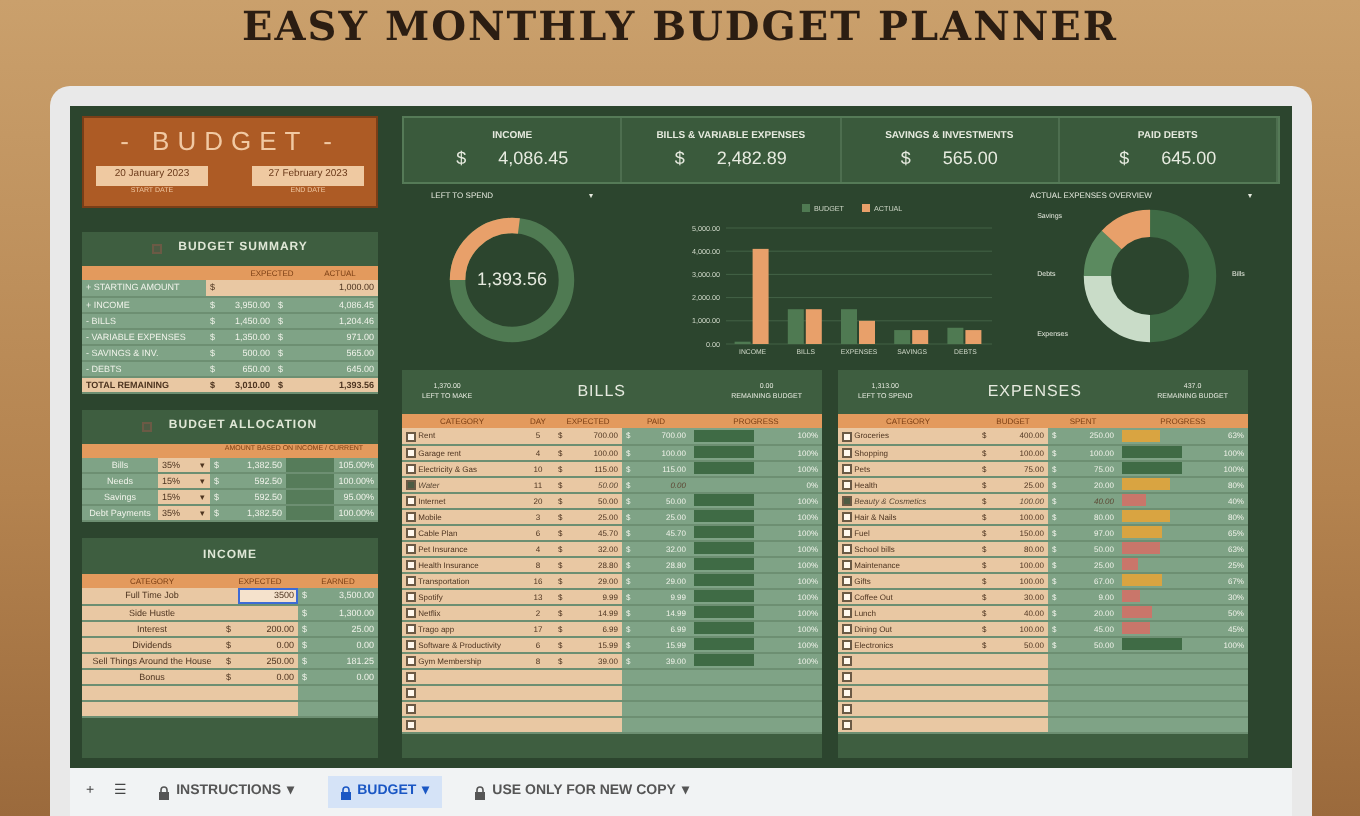 The height and width of the screenshot is (816, 1360). Describe the element at coordinates (230, 142) in the screenshot. I see `budget-title: - BUDGET -` at that location.